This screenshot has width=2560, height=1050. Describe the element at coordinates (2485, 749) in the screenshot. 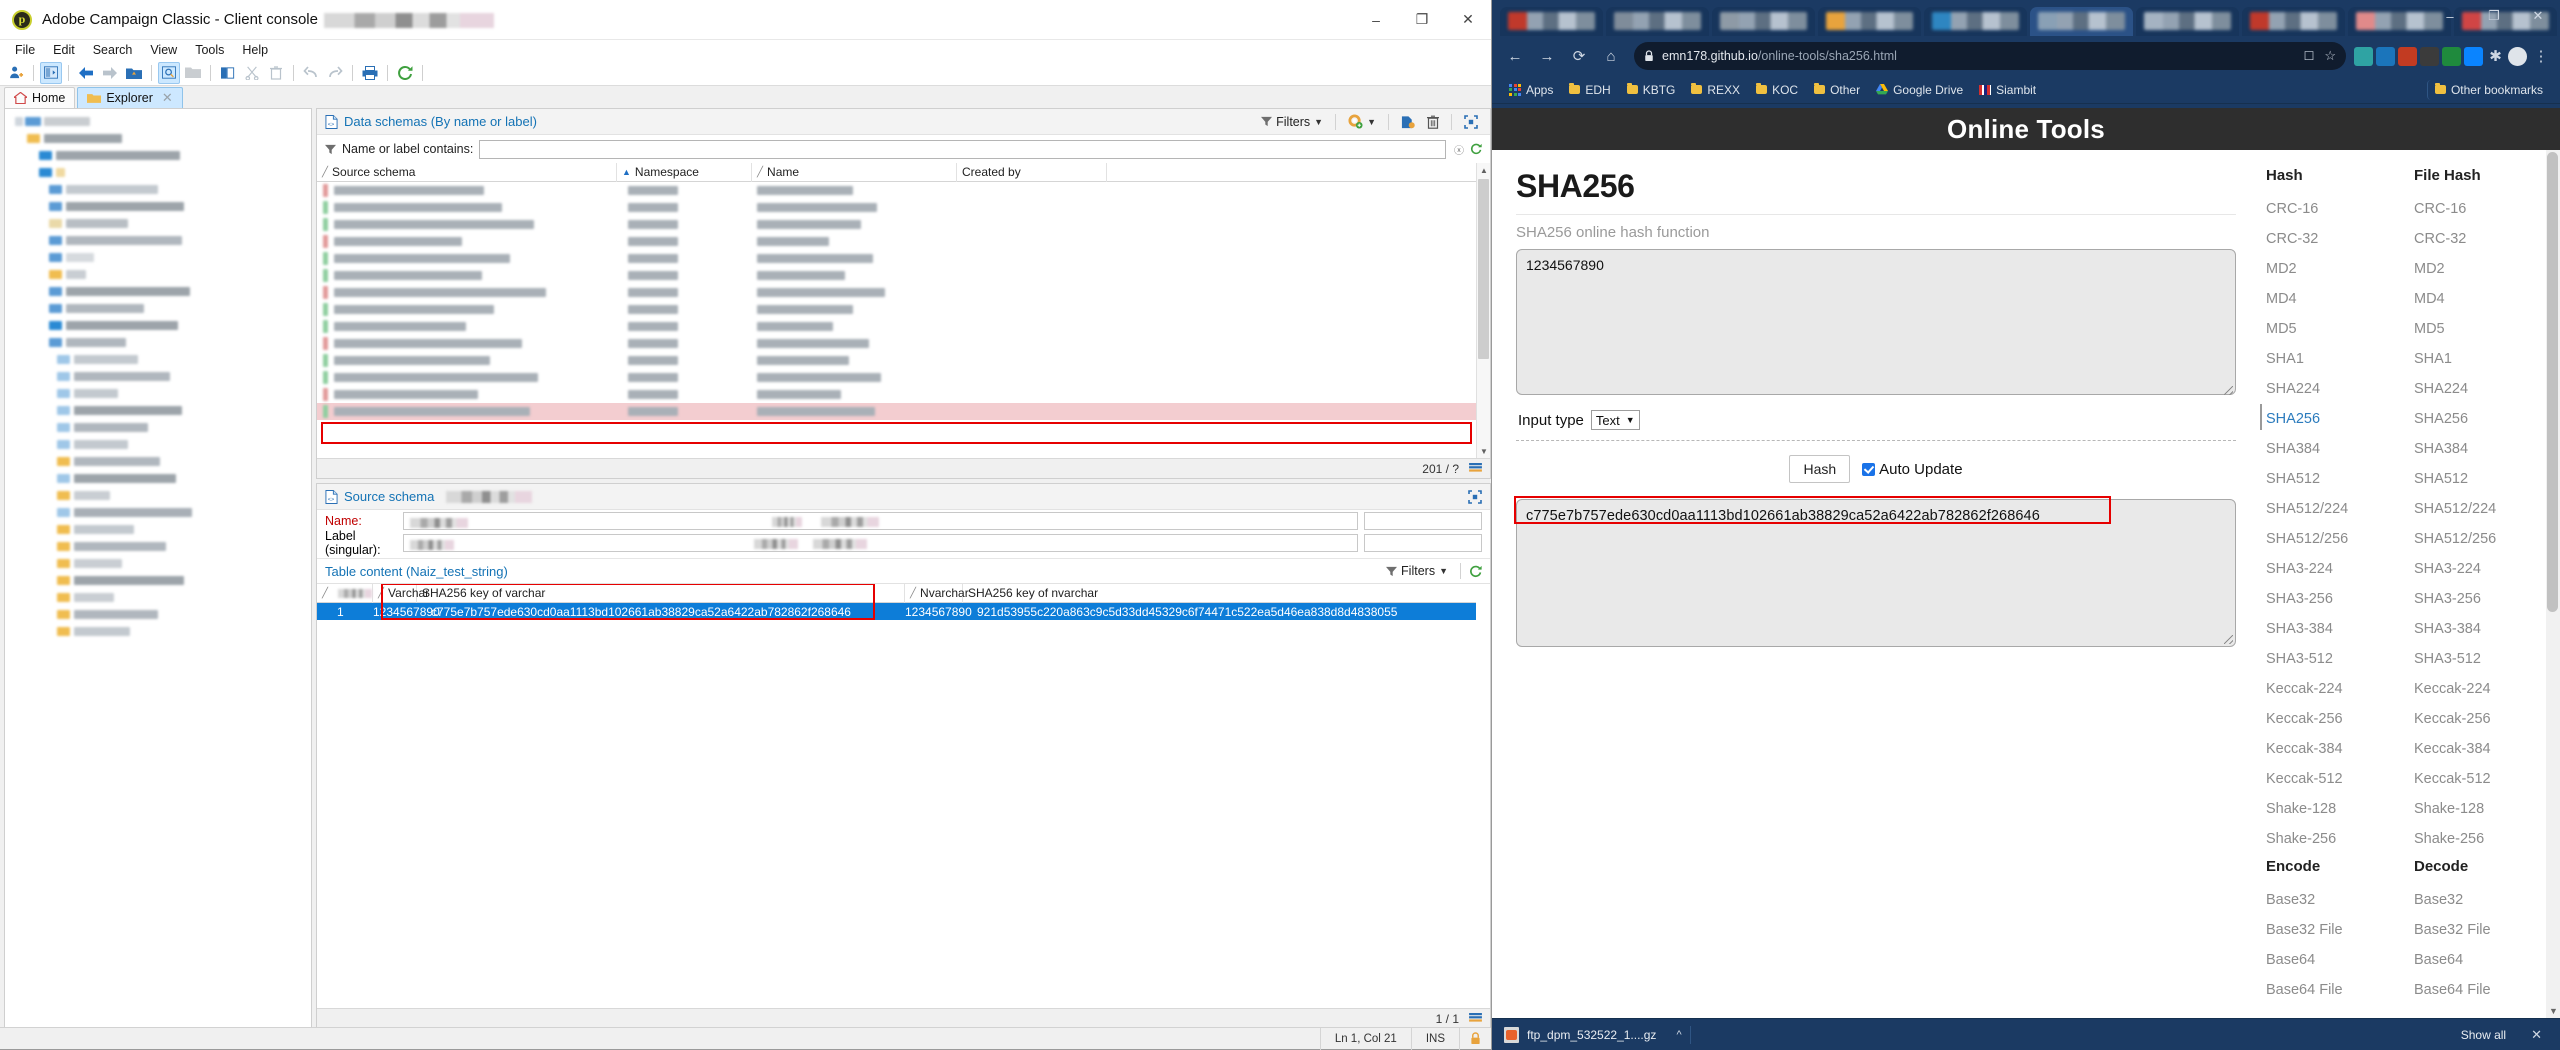

I see `sidebar-file-item-keccak-384: Keccak-384` at that location.